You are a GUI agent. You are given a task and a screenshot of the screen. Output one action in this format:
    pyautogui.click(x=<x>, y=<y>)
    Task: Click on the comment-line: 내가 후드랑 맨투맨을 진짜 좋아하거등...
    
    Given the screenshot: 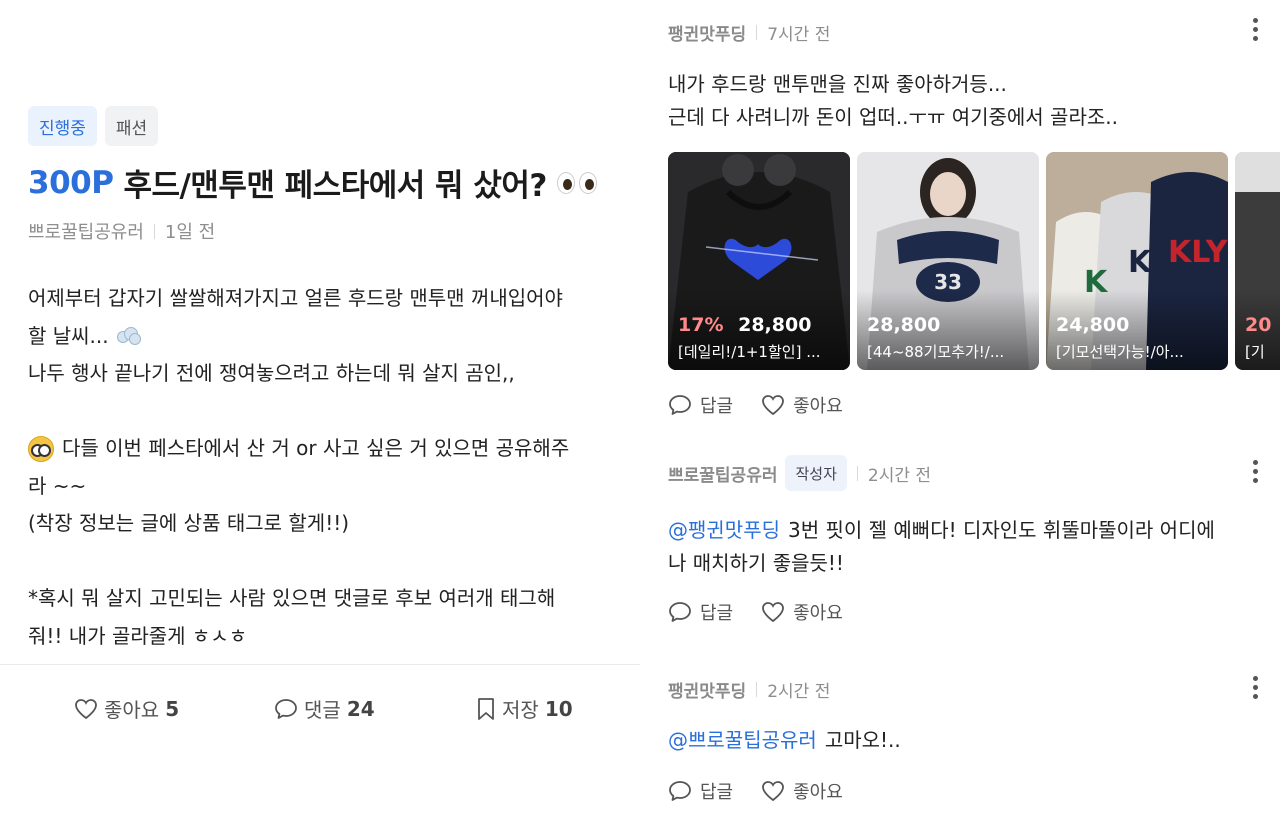 What is the action you would take?
    pyautogui.click(x=837, y=84)
    